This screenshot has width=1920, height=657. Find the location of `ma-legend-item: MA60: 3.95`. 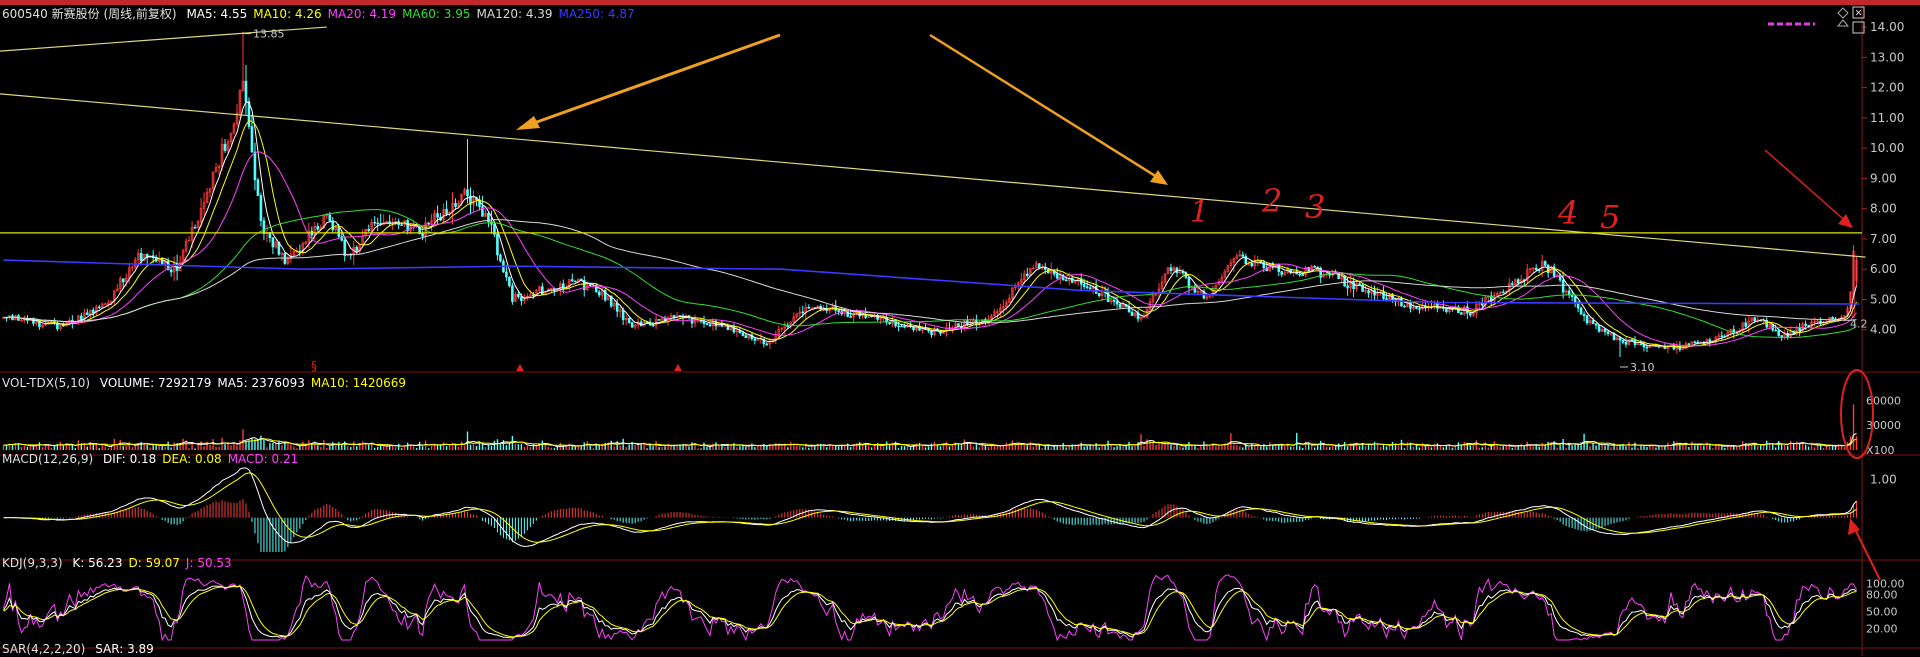

ma-legend-item: MA60: 3.95 is located at coordinates (436, 14).